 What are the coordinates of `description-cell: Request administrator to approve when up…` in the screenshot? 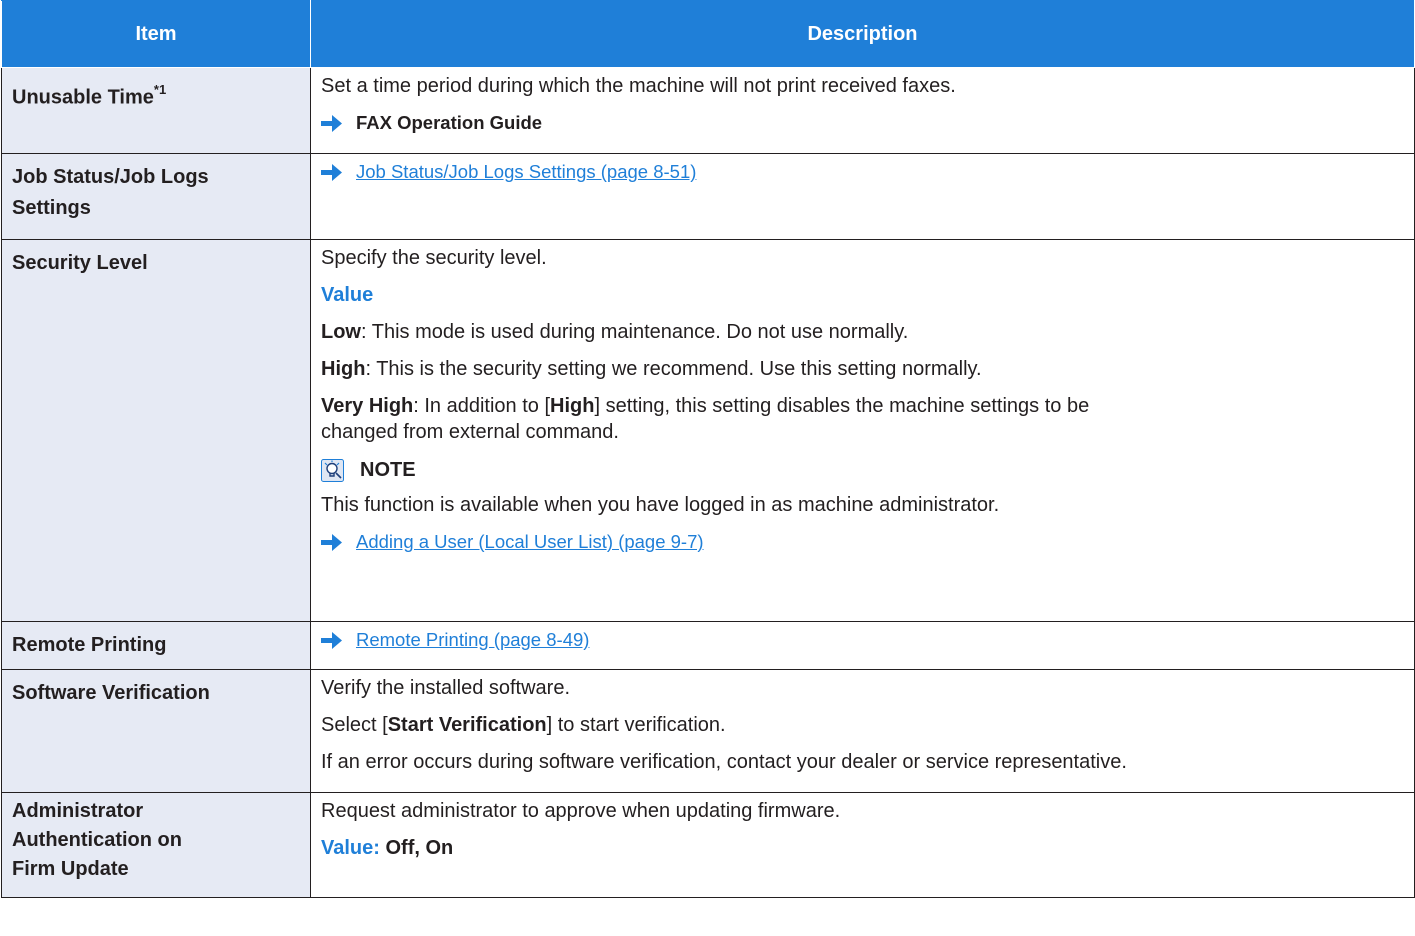 It's located at (862, 845).